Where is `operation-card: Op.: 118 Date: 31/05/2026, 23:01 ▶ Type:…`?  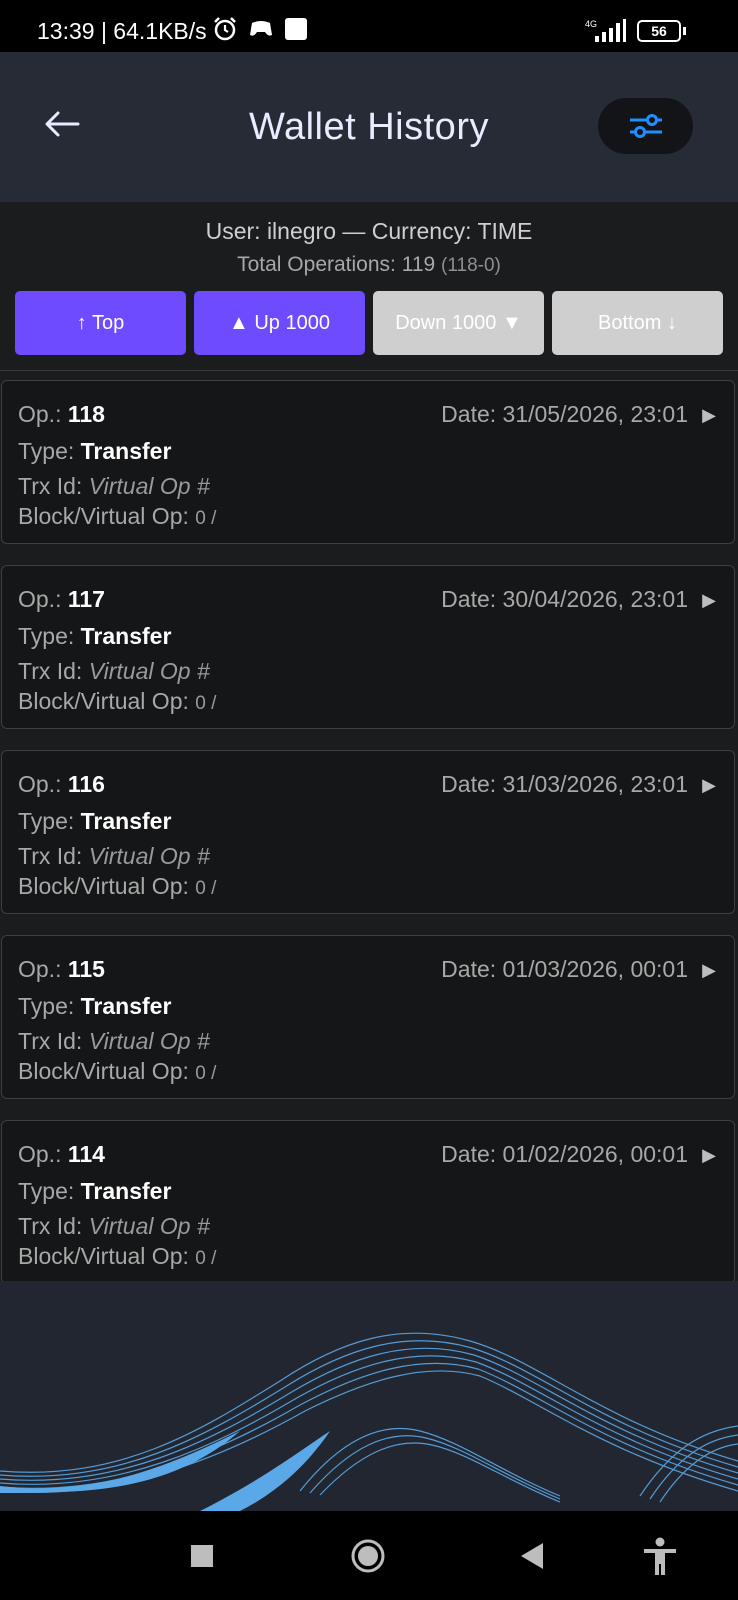
operation-card: Op.: 118 Date: 31/05/2026, 23:01 ▶ Type:… is located at coordinates (368, 462).